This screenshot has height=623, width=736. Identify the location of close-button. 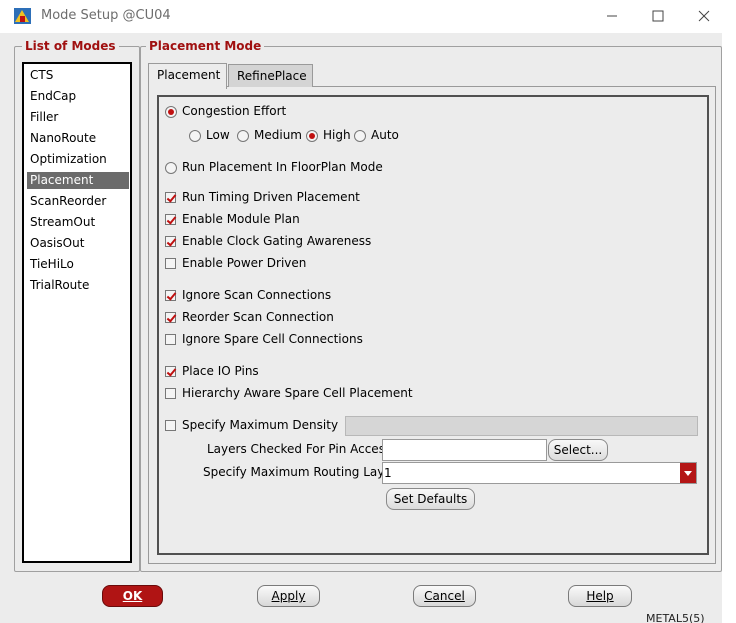
(704, 16).